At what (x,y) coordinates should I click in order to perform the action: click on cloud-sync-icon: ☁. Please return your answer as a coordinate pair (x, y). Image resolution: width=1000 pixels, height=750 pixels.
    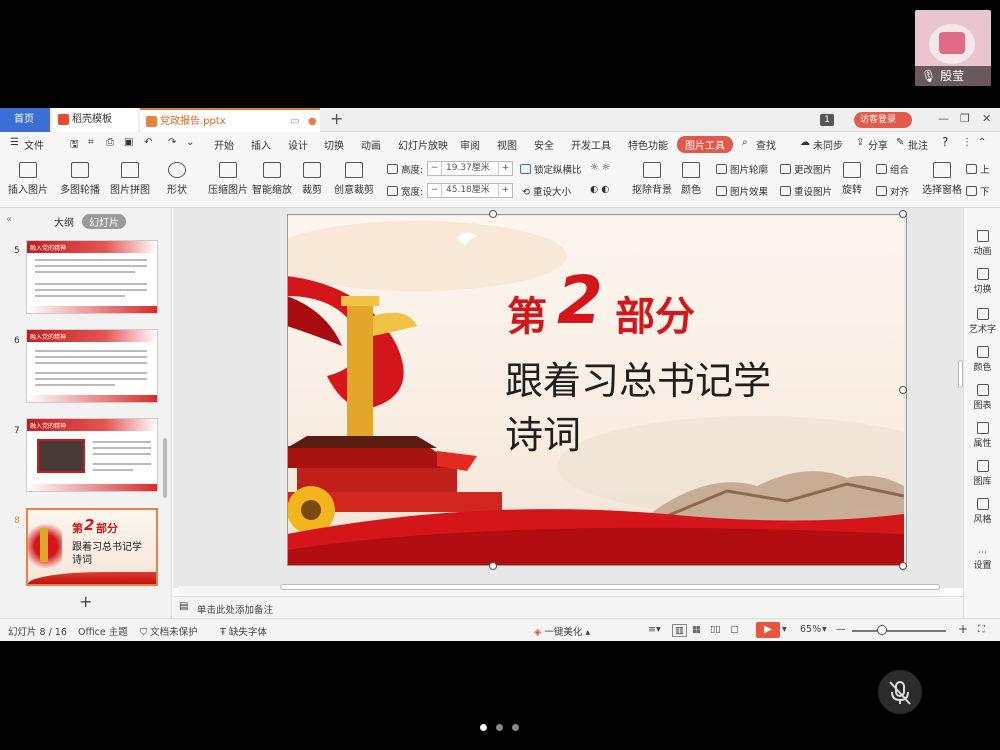
    Looking at the image, I should click on (805, 142).